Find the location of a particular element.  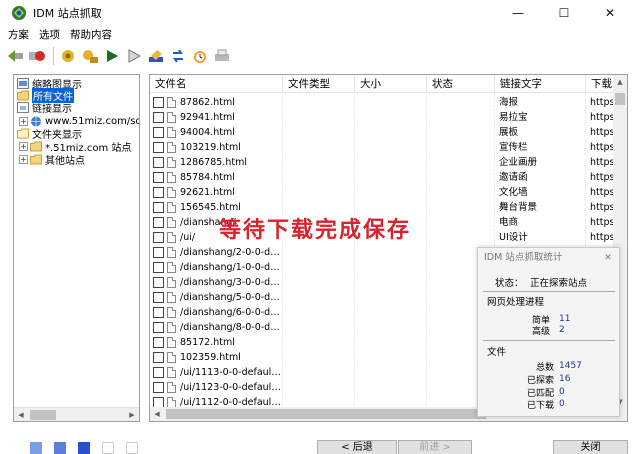

settings-icon is located at coordinates (90, 56).